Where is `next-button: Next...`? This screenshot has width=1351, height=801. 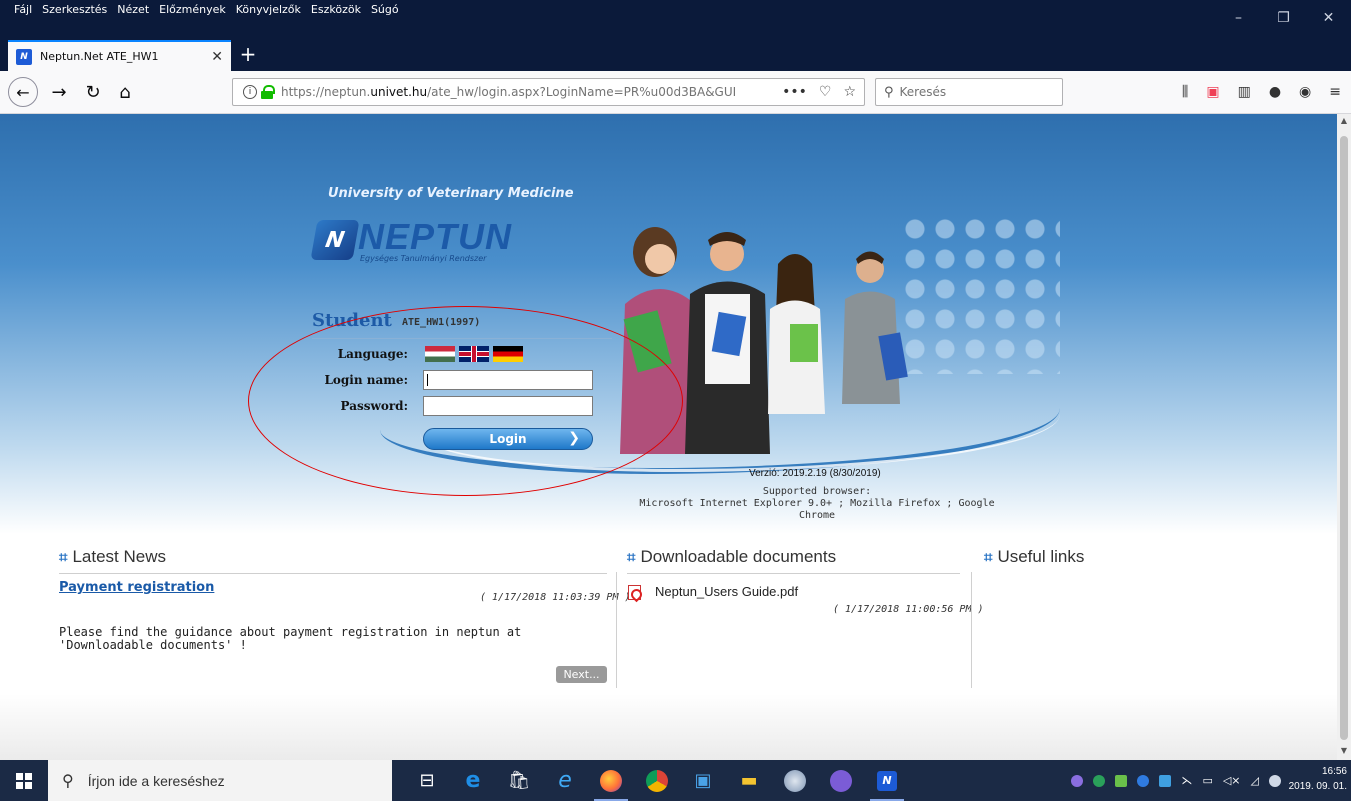
next-button: Next... is located at coordinates (581, 674).